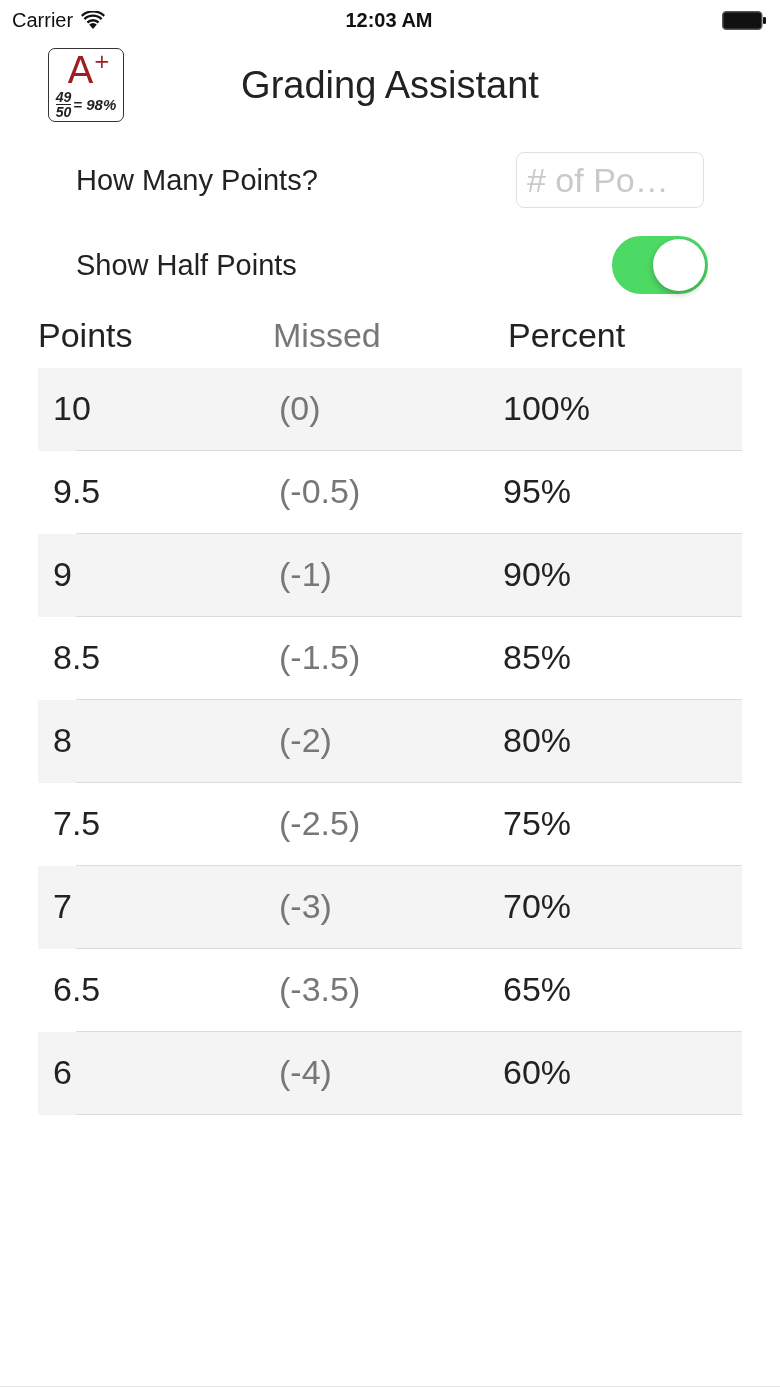 The image size is (780, 1387). Describe the element at coordinates (660, 265) in the screenshot. I see `half-points-toggle` at that location.